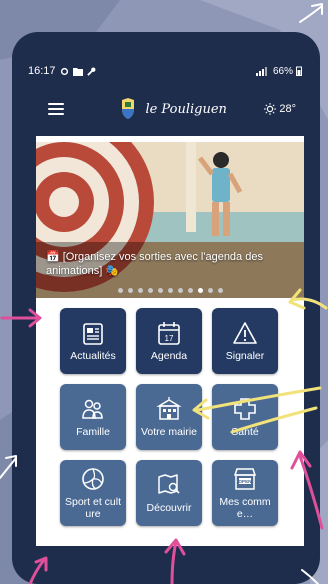  I want to click on battery-percent: 66%, so click(282, 71).